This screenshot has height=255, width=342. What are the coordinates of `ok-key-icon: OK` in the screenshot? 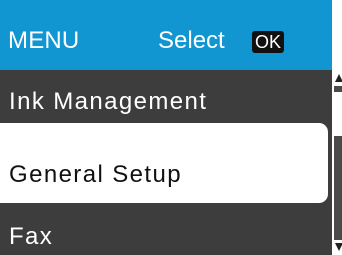 It's located at (268, 42).